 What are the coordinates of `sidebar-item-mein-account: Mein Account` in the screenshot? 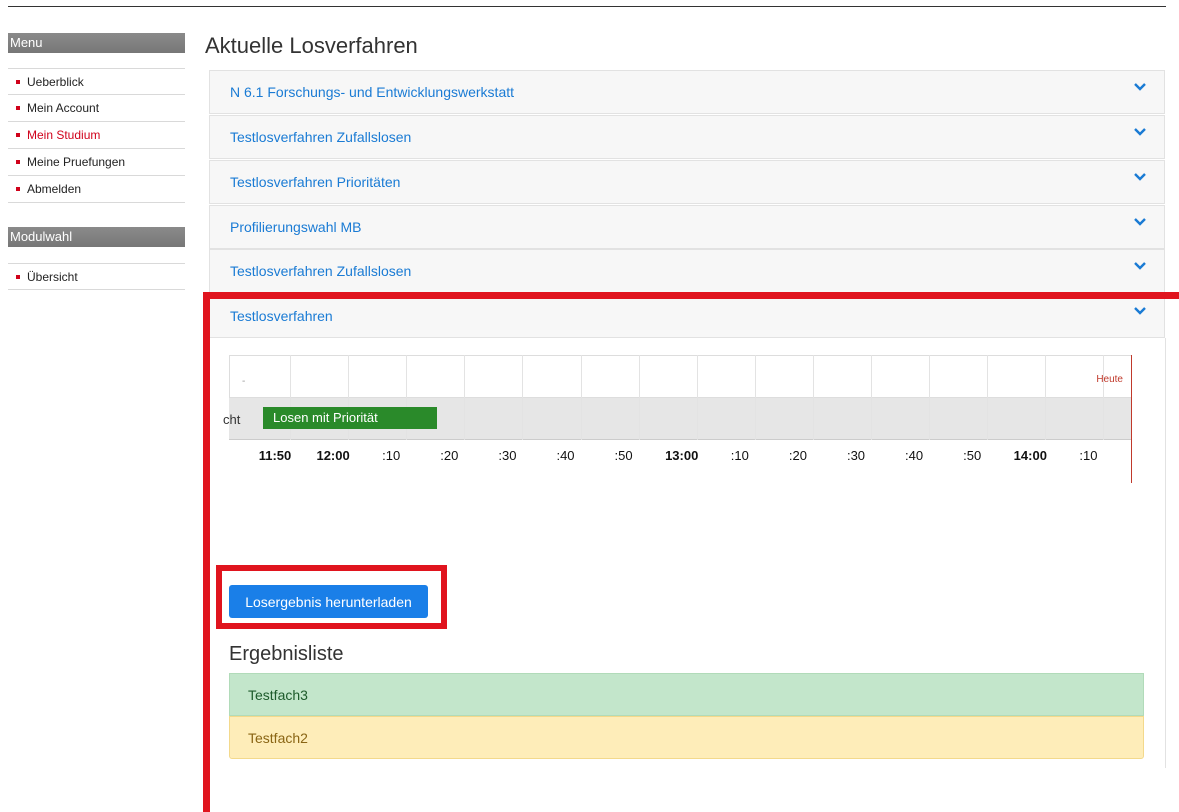 It's located at (96, 108).